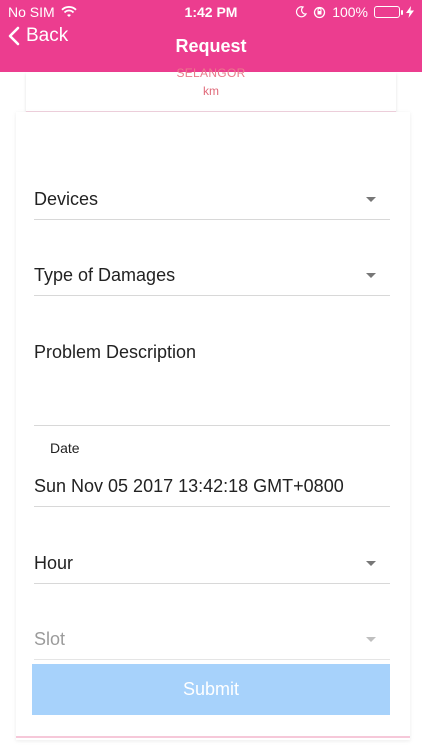 The width and height of the screenshot is (422, 750). I want to click on charging-icon, so click(410, 12).